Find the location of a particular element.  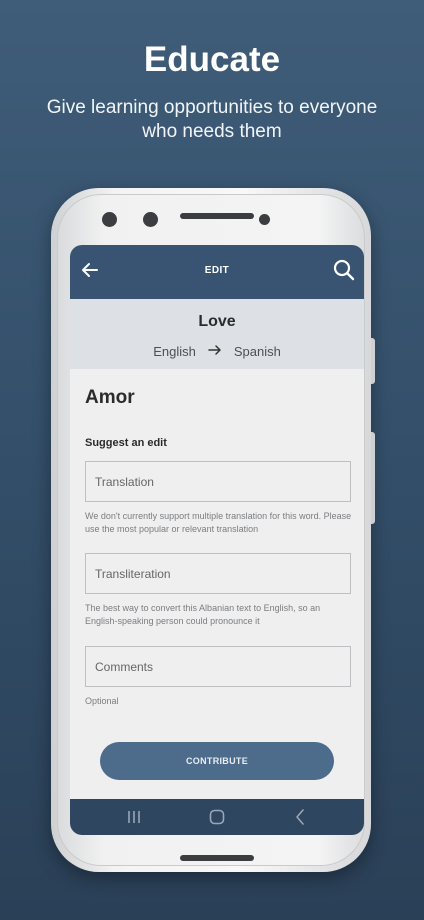

source-word: Love is located at coordinates (217, 321).